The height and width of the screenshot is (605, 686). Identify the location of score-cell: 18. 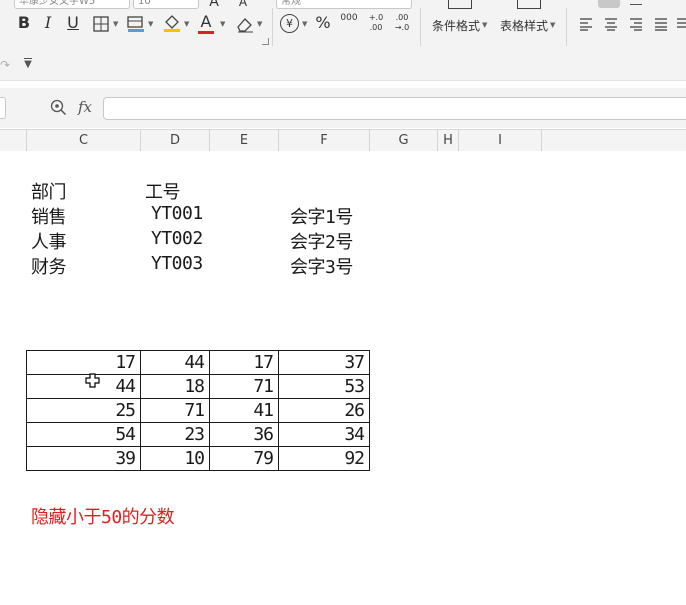
(175, 386).